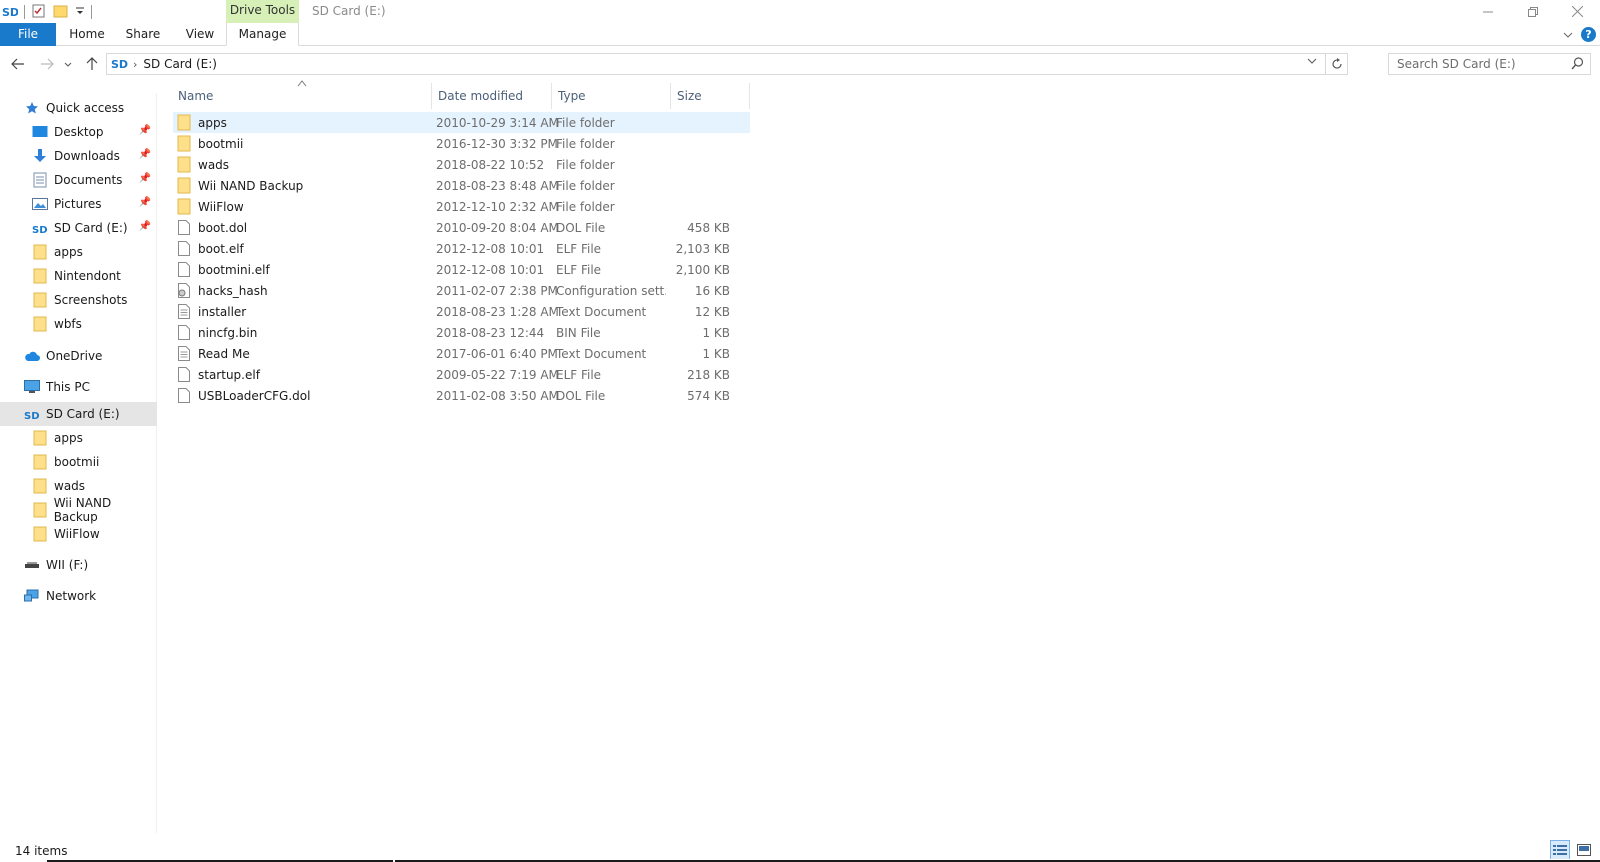 Image resolution: width=1600 pixels, height=862 pixels. What do you see at coordinates (1532, 11) in the screenshot?
I see `restore-button` at bounding box center [1532, 11].